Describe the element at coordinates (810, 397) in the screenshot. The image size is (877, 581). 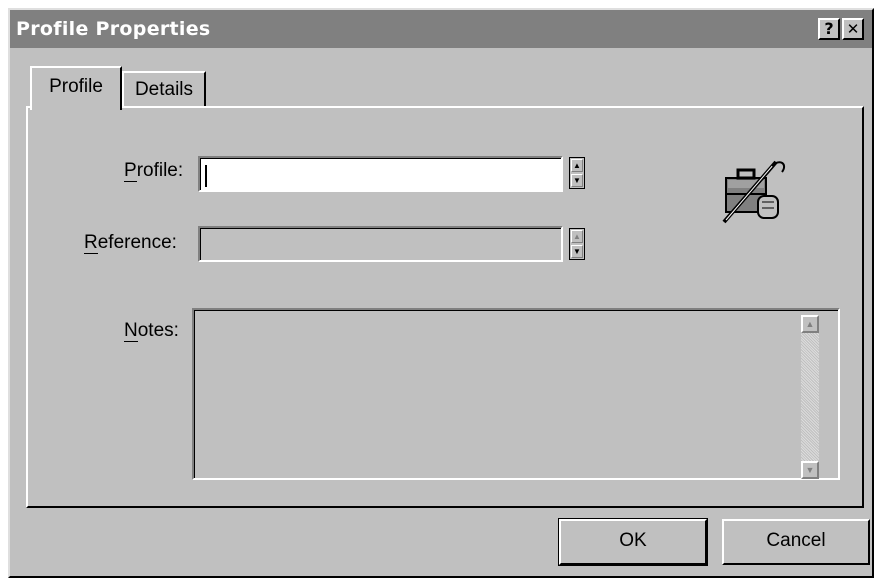
I see `notes-scrollbar: ▲ ▼` at that location.